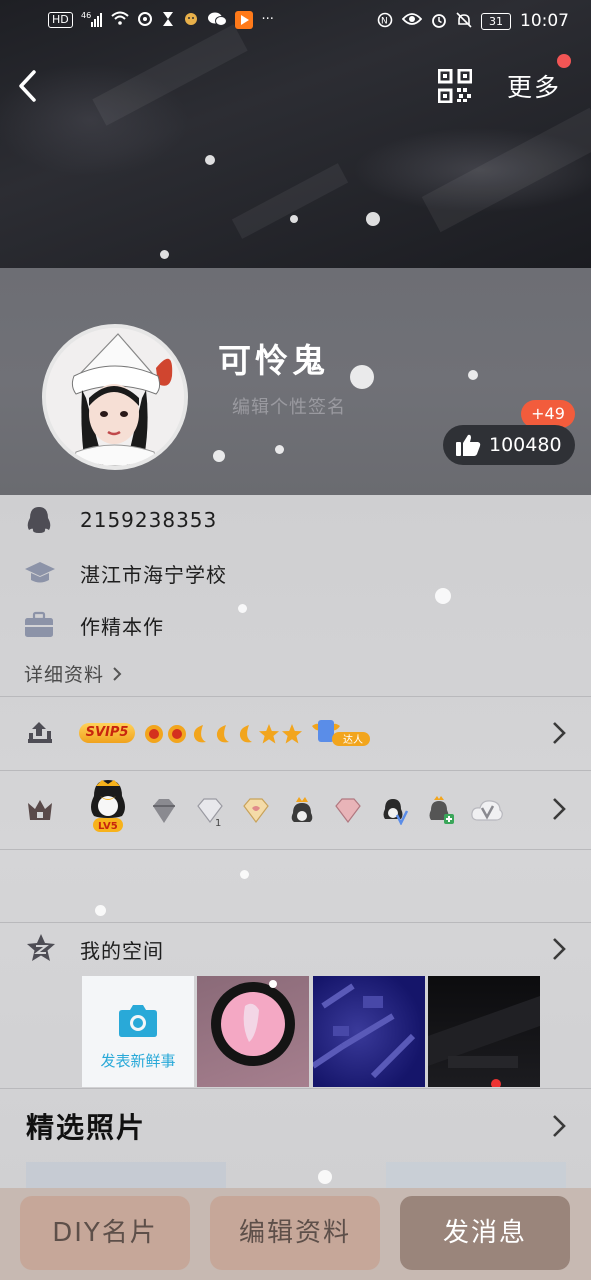 Image resolution: width=591 pixels, height=1280 pixels. I want to click on pink-diamond-icon, so click(348, 810).